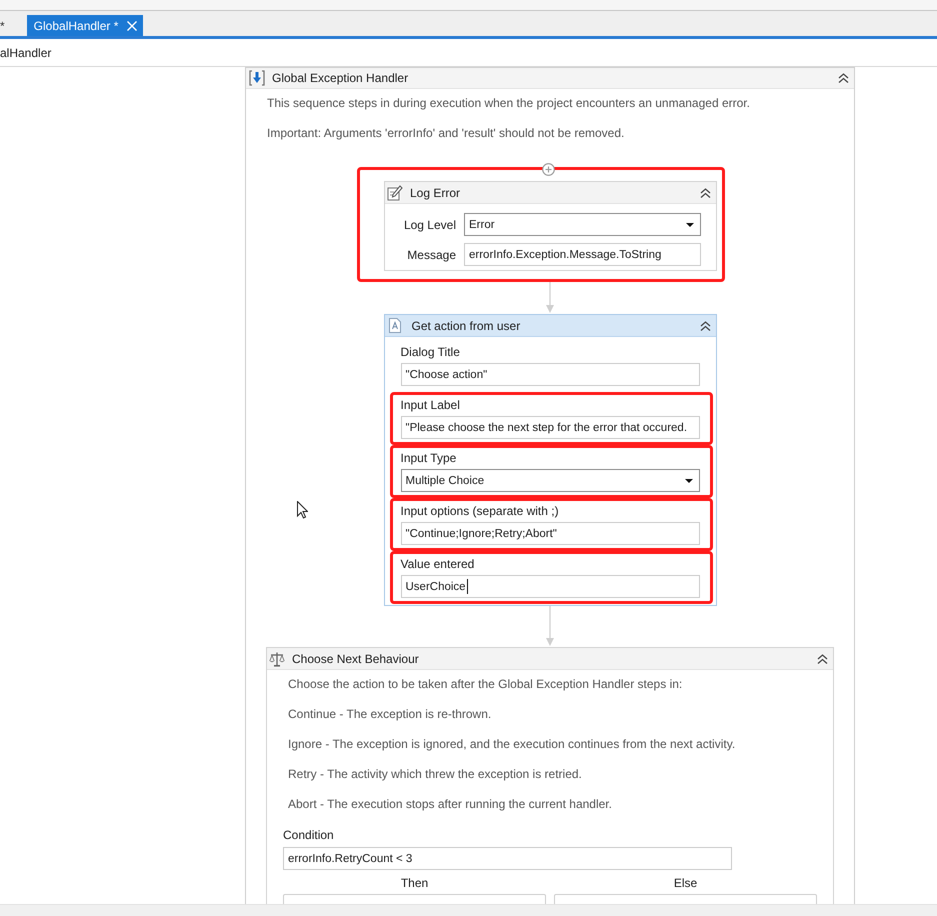 This screenshot has height=916, width=937. I want to click on activity-card: Log Error Log Level Error Message errorInfo.Exception.Message.ToString, so click(550, 226).